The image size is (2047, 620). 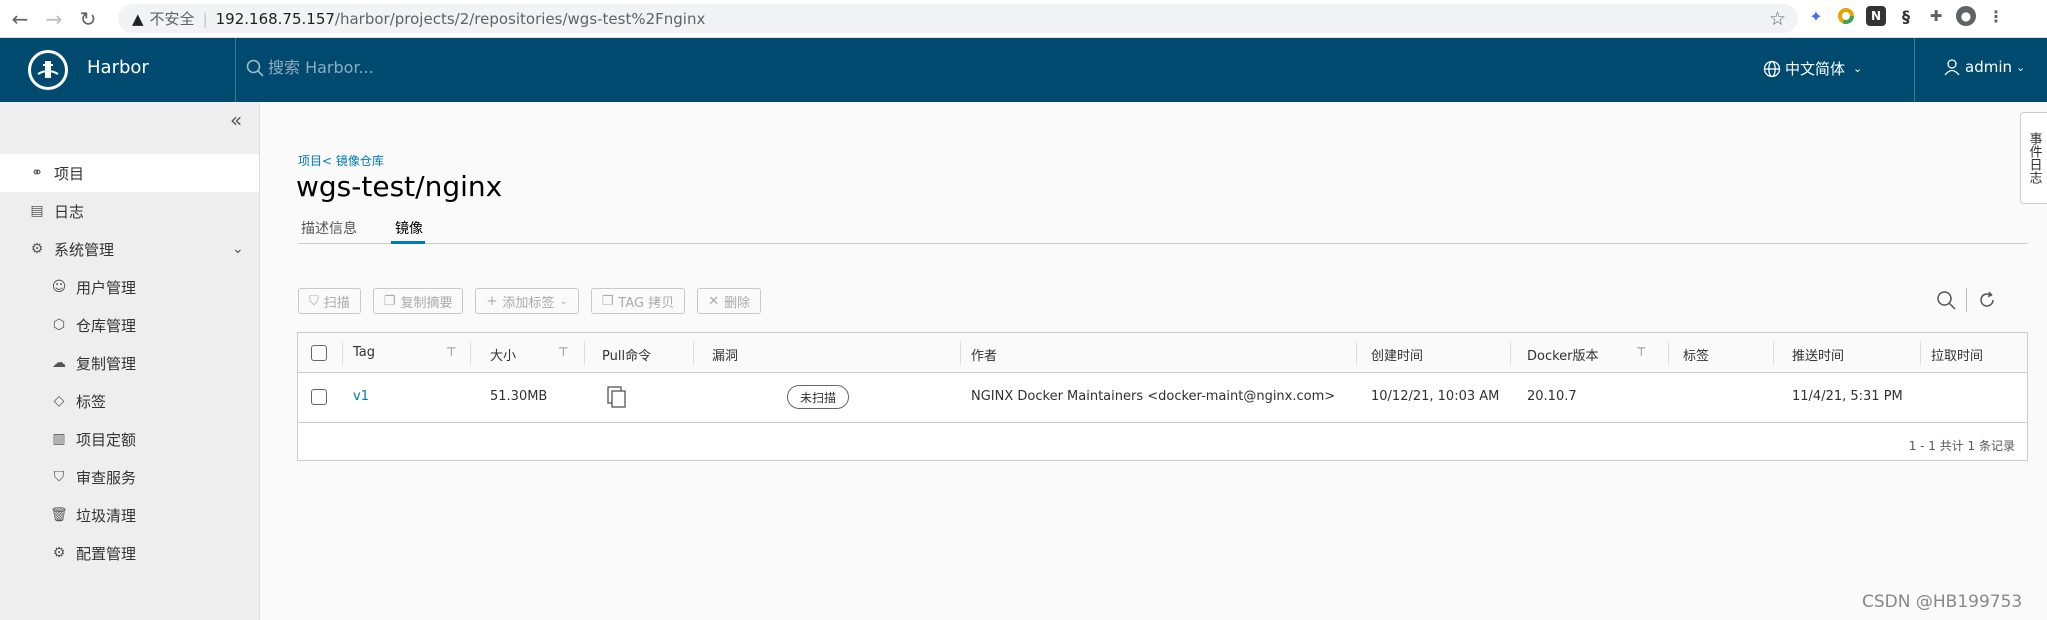 What do you see at coordinates (1987, 300) in the screenshot?
I see `refresh-icon` at bounding box center [1987, 300].